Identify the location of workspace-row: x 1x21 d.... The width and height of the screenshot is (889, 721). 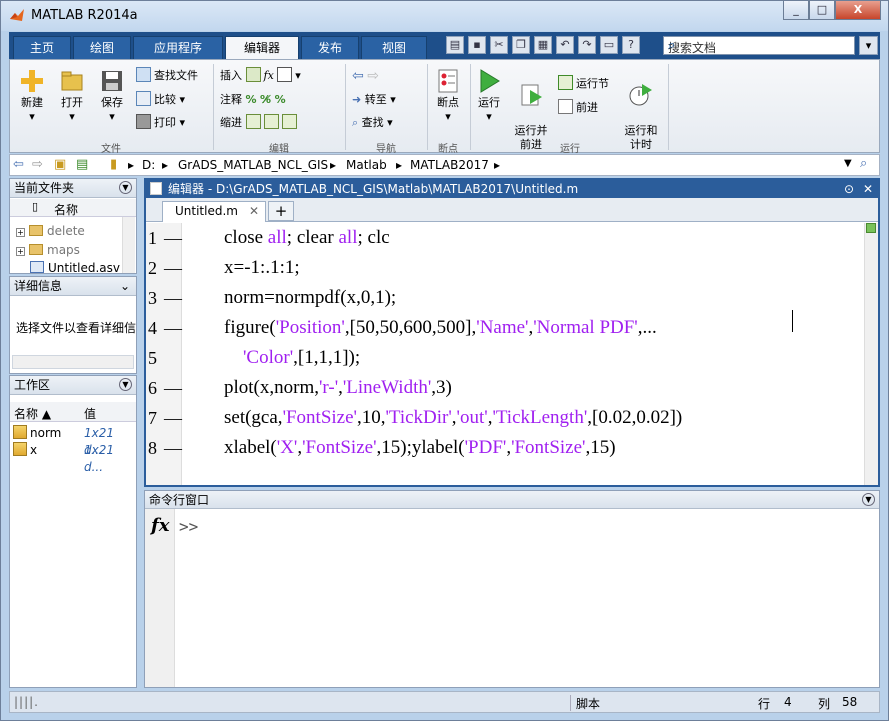
(72, 458).